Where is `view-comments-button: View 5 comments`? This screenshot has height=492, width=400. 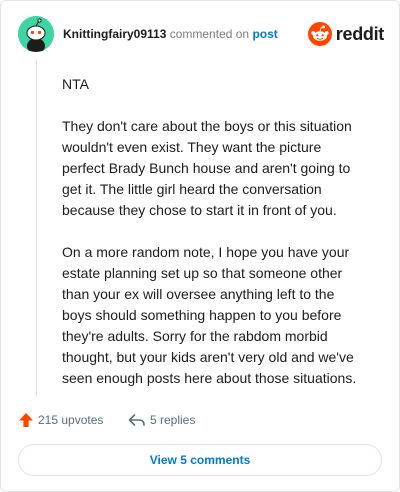 view-comments-button: View 5 comments is located at coordinates (200, 460).